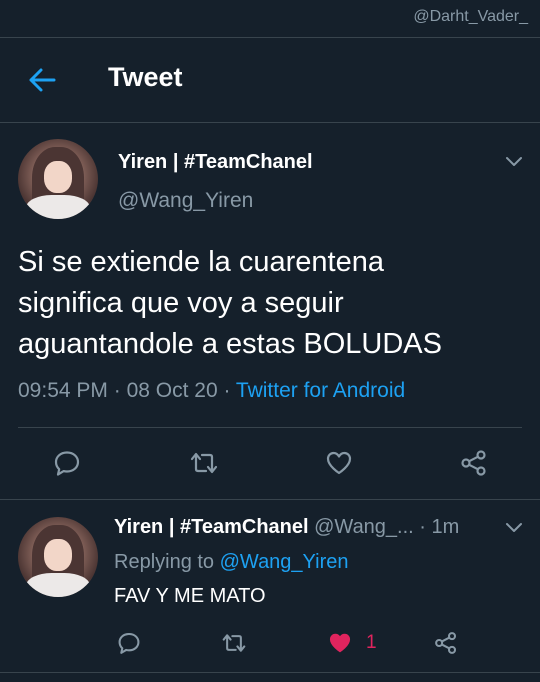 Image resolution: width=540 pixels, height=682 pixels. What do you see at coordinates (339, 463) in the screenshot?
I see `like-icon` at bounding box center [339, 463].